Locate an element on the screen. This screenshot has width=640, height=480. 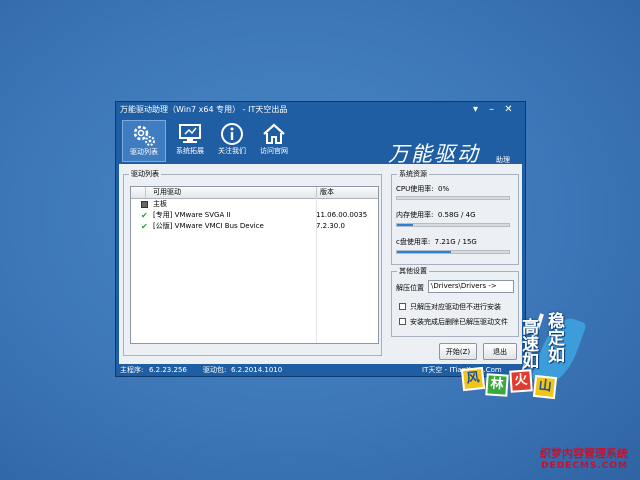
watermark: 织梦内容管理系统 DEDECMS.COM is located at coordinates (584, 458).